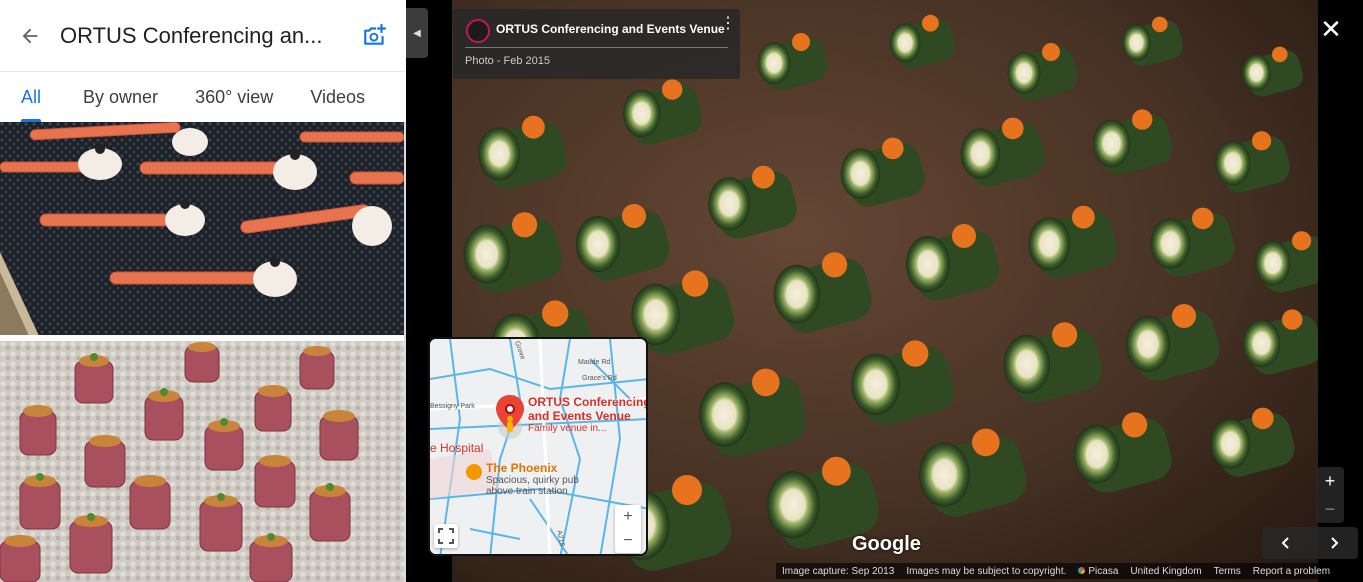  What do you see at coordinates (587, 409) in the screenshot?
I see `map-place-label: ORTUS Conferencing and Events Venue` at bounding box center [587, 409].